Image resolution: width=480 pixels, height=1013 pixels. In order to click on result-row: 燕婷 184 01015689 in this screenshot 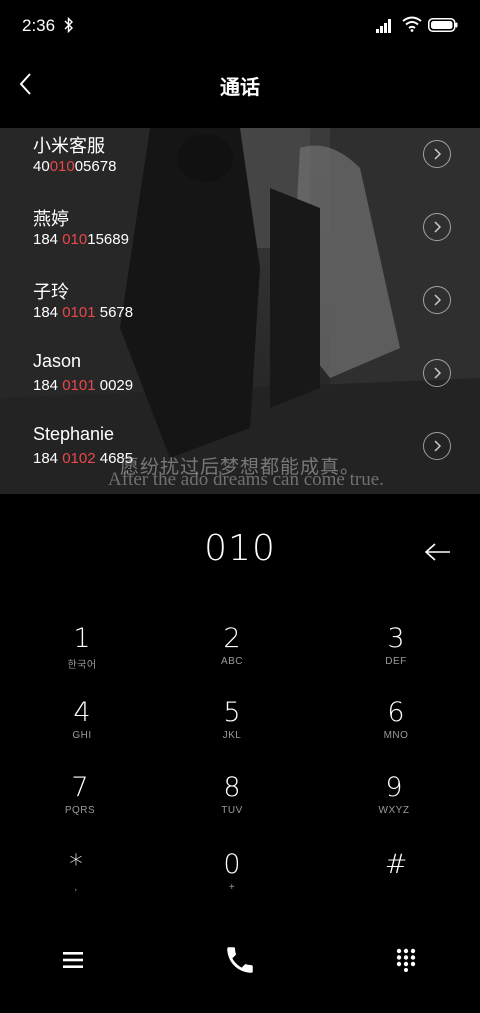, I will do `click(240, 237)`.